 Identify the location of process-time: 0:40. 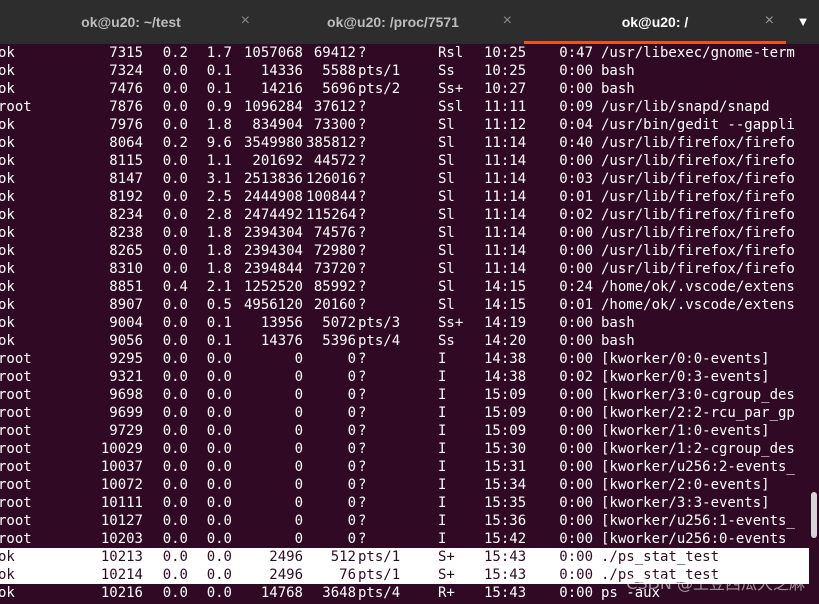
(576, 143).